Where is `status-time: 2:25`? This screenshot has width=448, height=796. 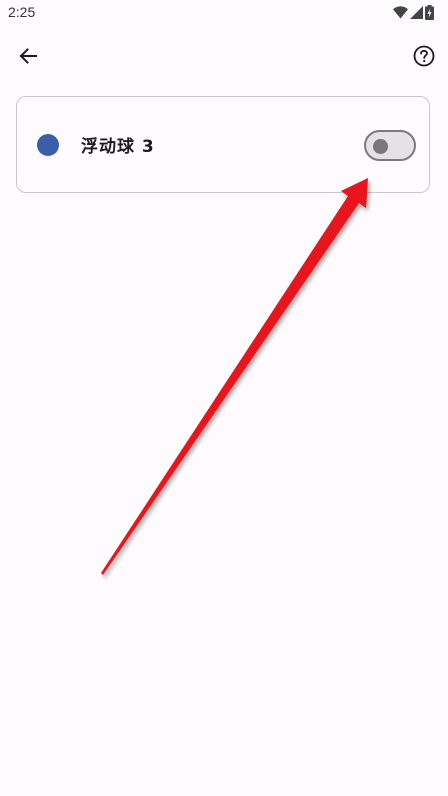
status-time: 2:25 is located at coordinates (22, 12).